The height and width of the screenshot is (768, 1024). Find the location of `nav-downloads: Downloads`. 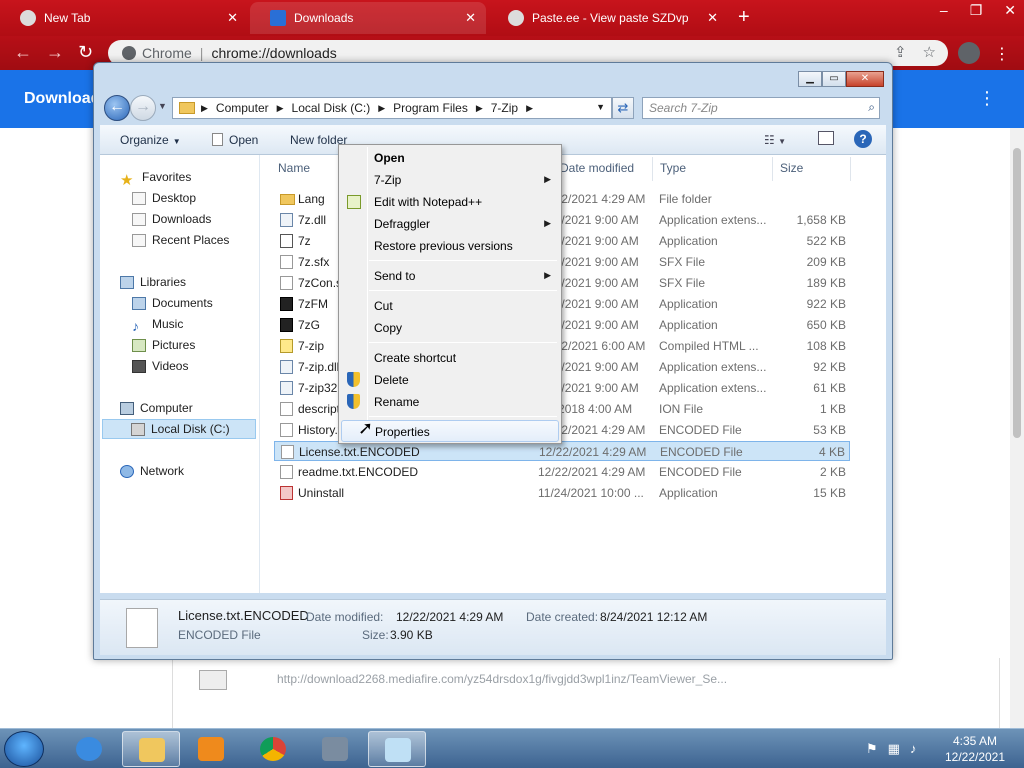

nav-downloads: Downloads is located at coordinates (171, 219).